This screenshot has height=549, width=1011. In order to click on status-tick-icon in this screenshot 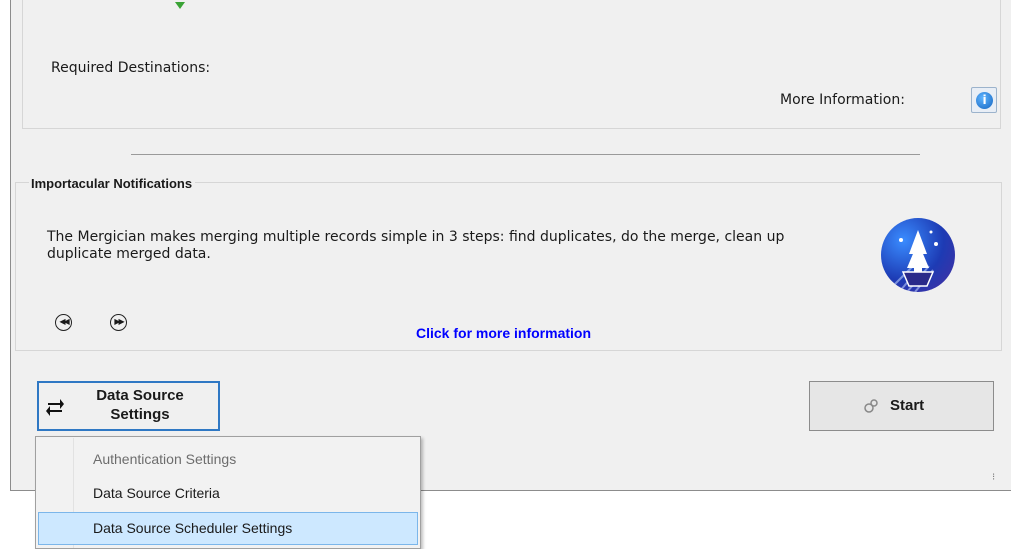, I will do `click(180, 5)`.